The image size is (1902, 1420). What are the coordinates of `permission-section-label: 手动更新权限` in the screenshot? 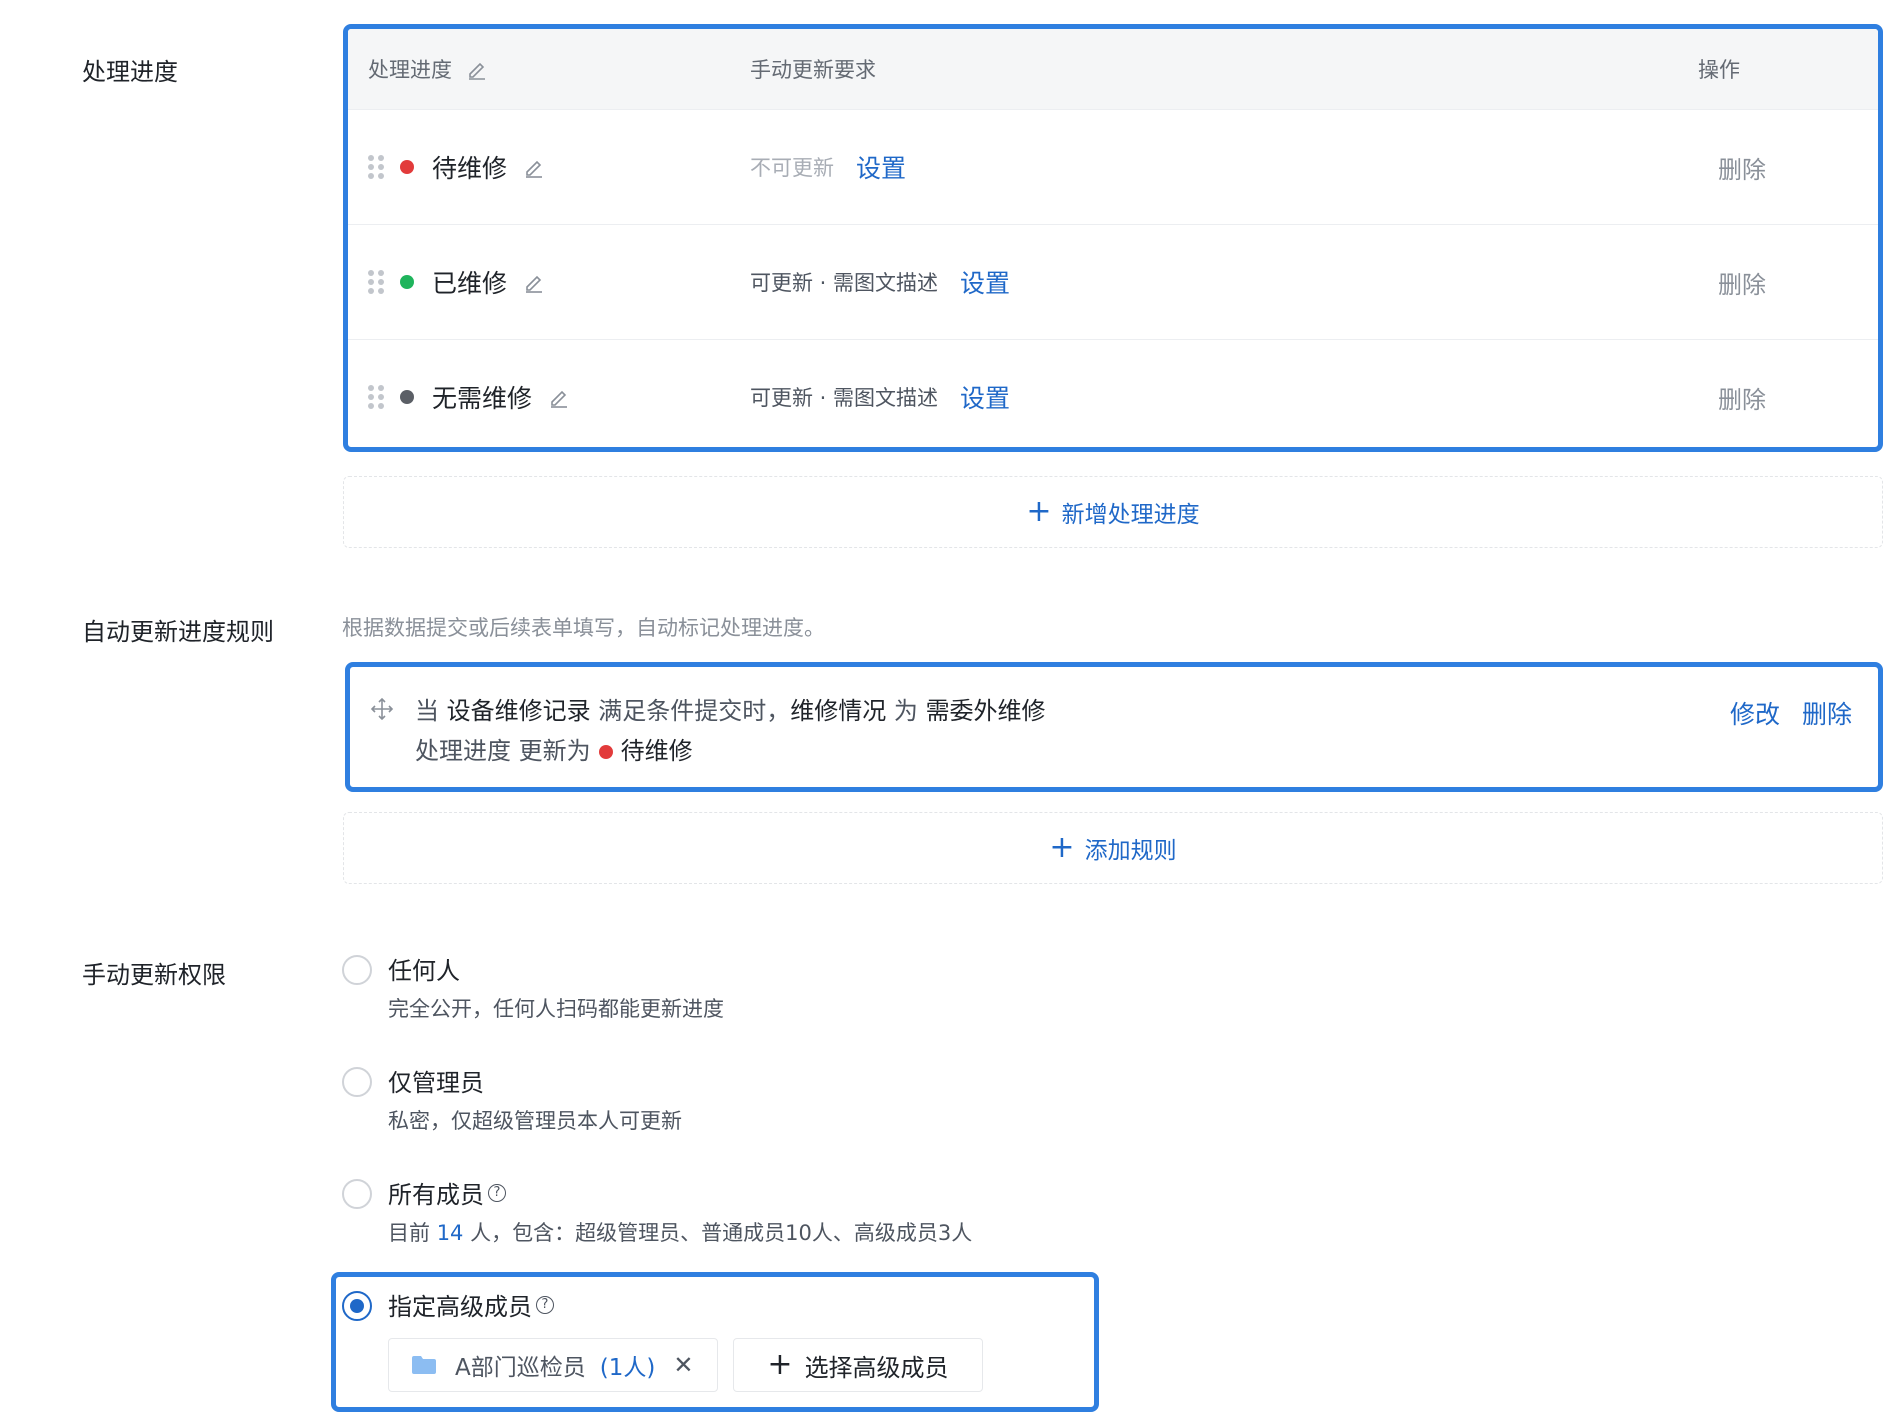 It's located at (154, 975).